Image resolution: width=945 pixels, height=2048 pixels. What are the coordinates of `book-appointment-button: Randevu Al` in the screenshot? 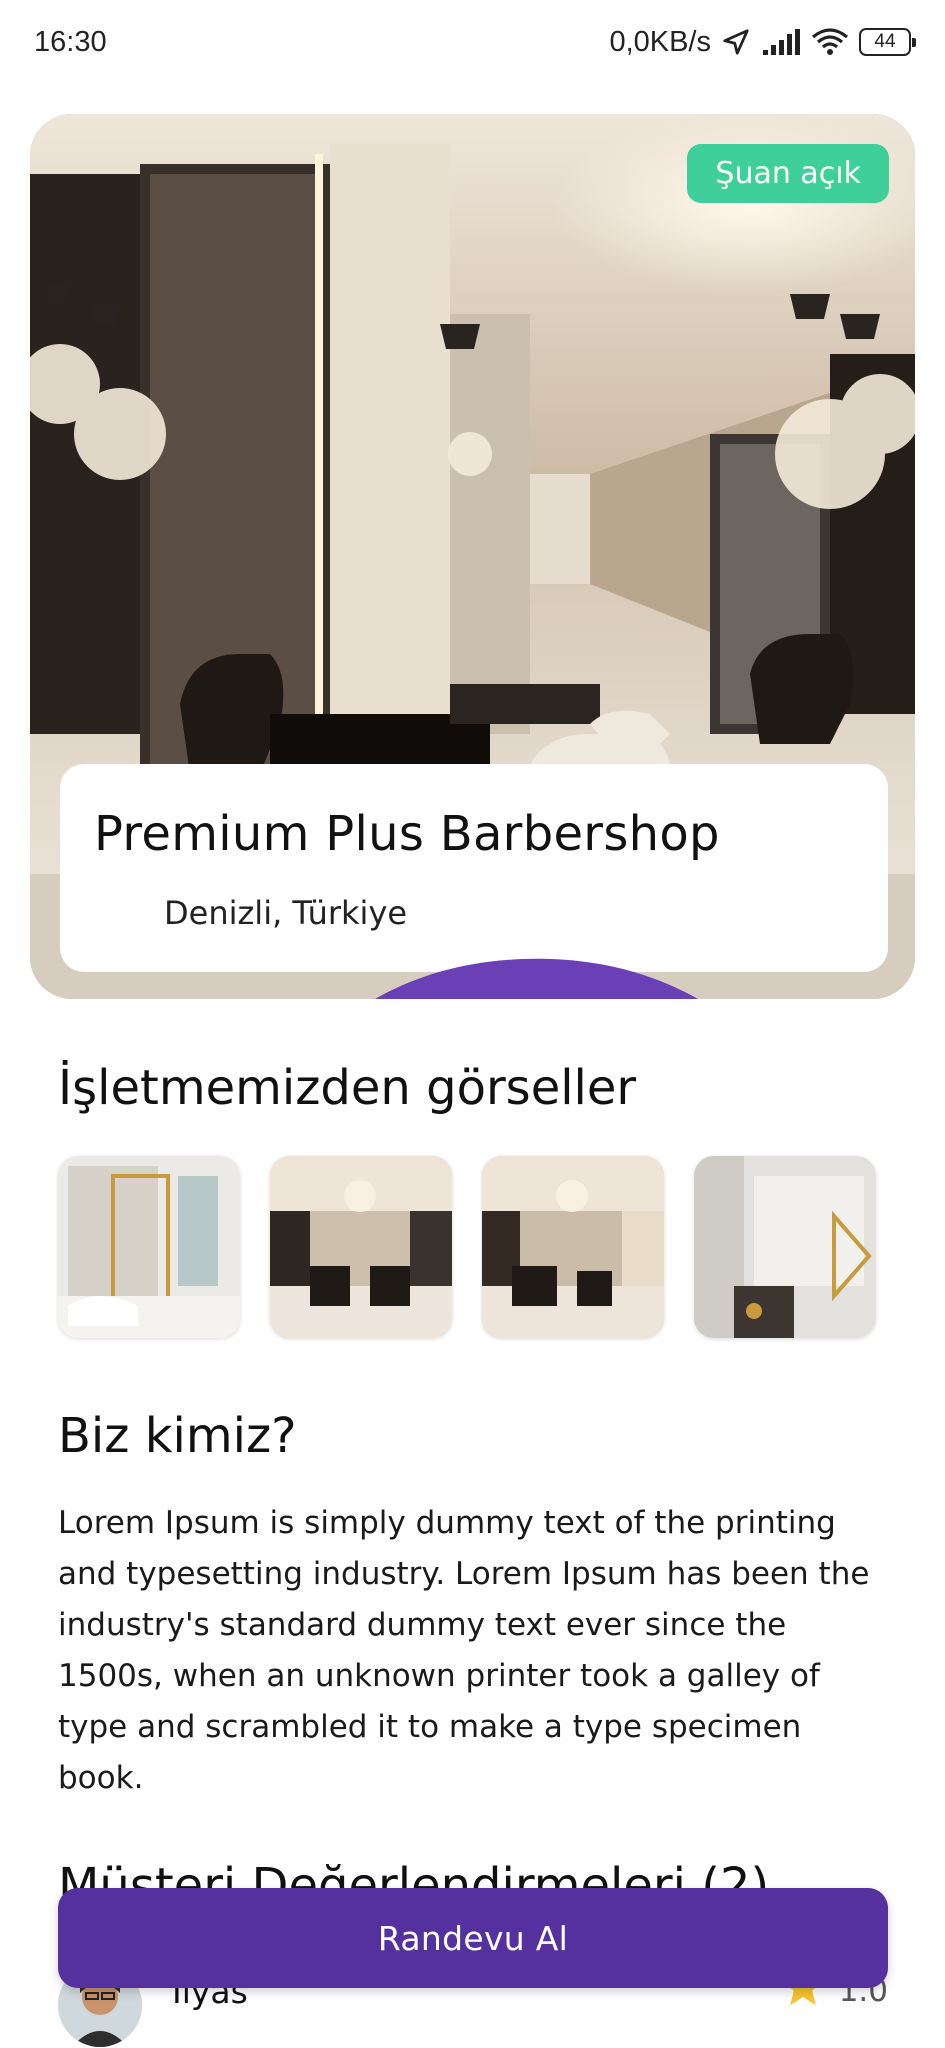 It's located at (473, 1938).